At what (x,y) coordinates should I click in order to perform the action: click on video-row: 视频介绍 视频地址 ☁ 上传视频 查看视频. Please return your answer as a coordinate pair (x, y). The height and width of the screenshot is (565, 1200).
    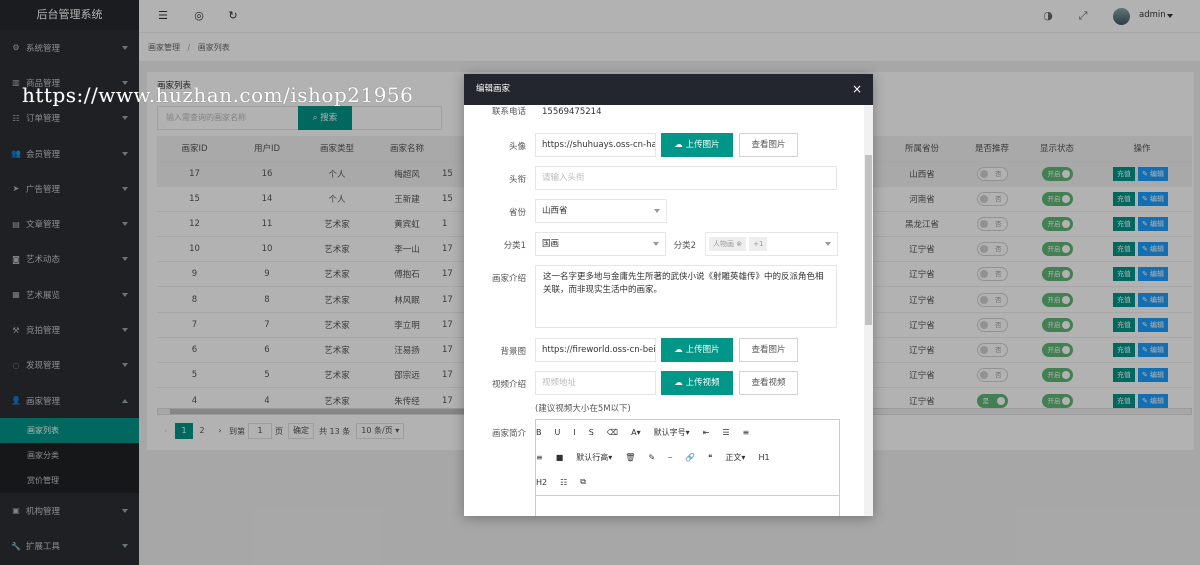
    Looking at the image, I should click on (664, 383).